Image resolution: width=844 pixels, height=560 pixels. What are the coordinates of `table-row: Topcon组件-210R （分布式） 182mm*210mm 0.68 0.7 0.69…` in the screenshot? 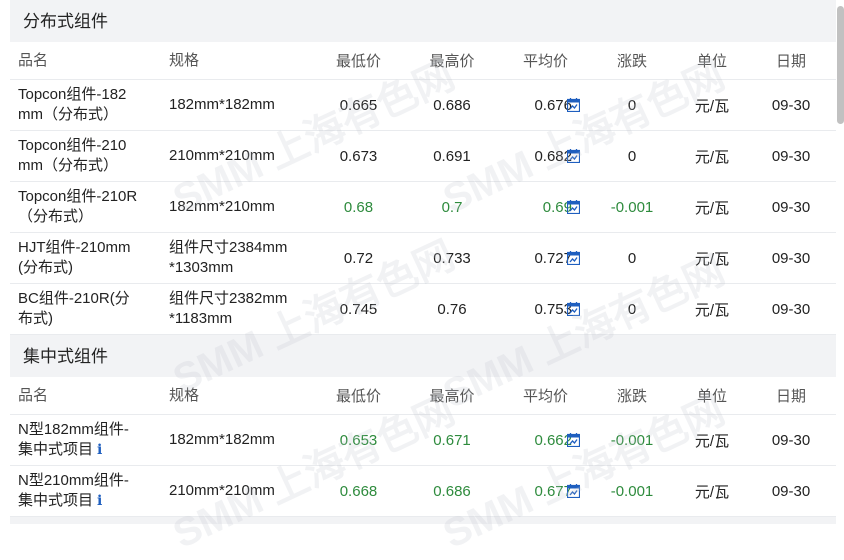 It's located at (423, 207).